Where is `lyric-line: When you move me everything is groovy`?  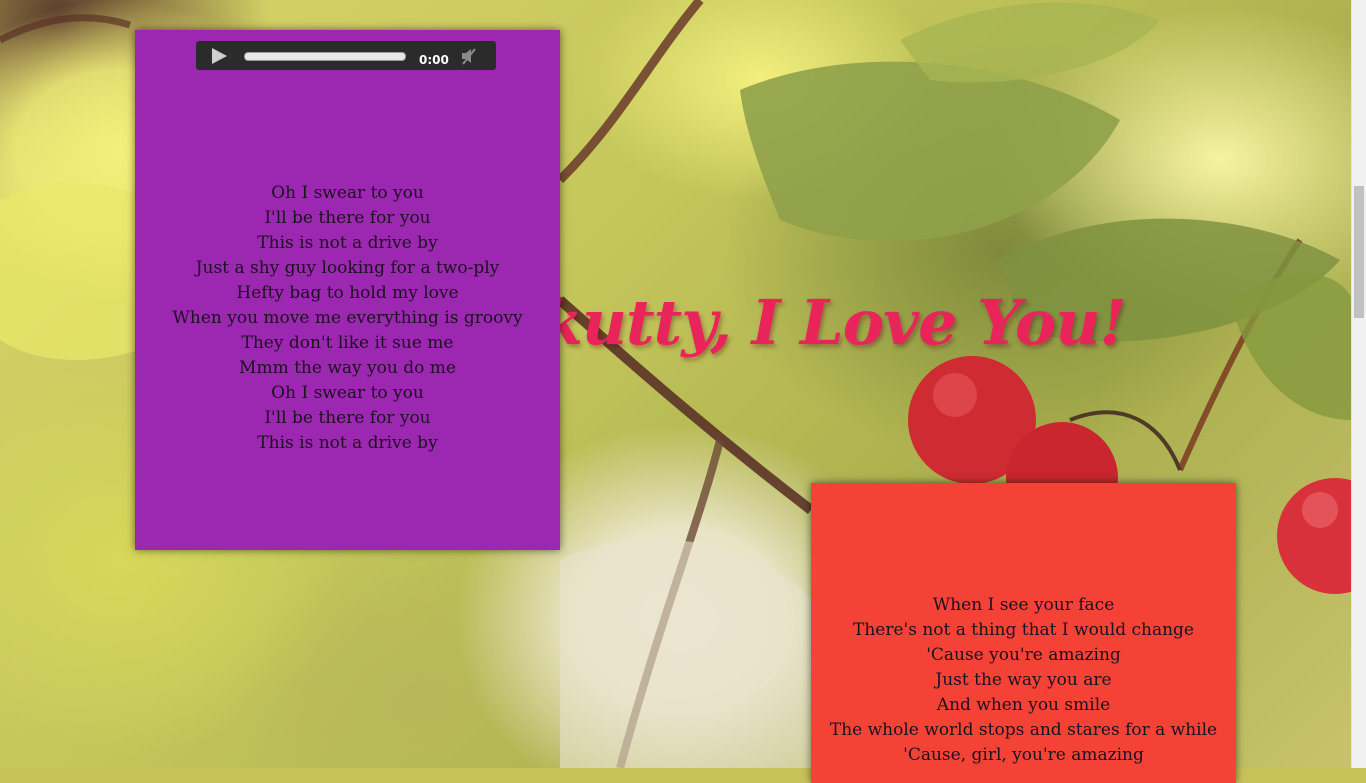
lyric-line: When you move me everything is groovy is located at coordinates (347, 318).